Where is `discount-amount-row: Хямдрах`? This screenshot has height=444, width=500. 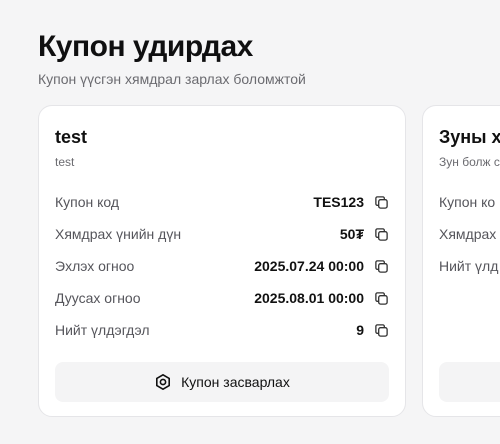
discount-amount-row: Хямдрах is located at coordinates (469, 234).